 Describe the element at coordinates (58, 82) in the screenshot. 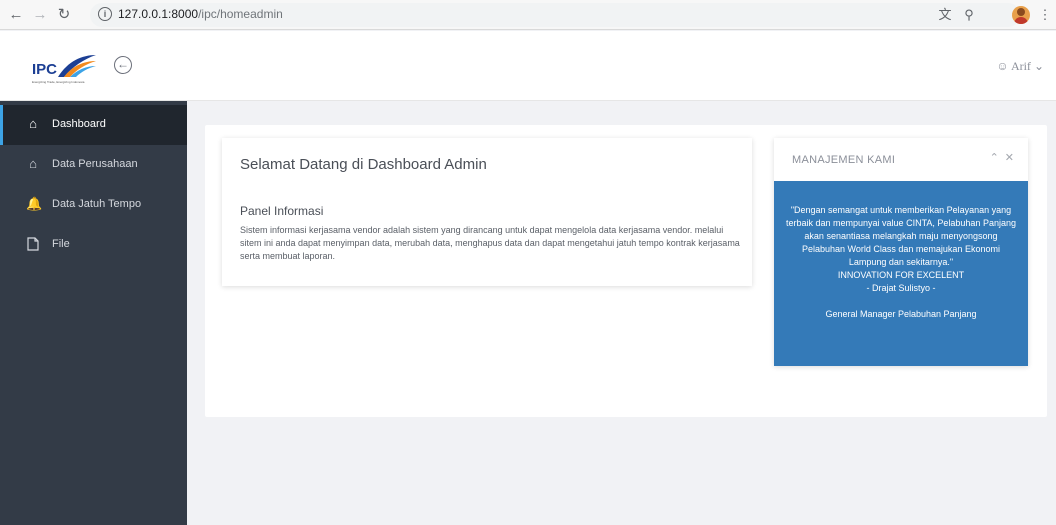

I see `logo-tagline: Energizing Trade, Energizing Indonesia` at that location.